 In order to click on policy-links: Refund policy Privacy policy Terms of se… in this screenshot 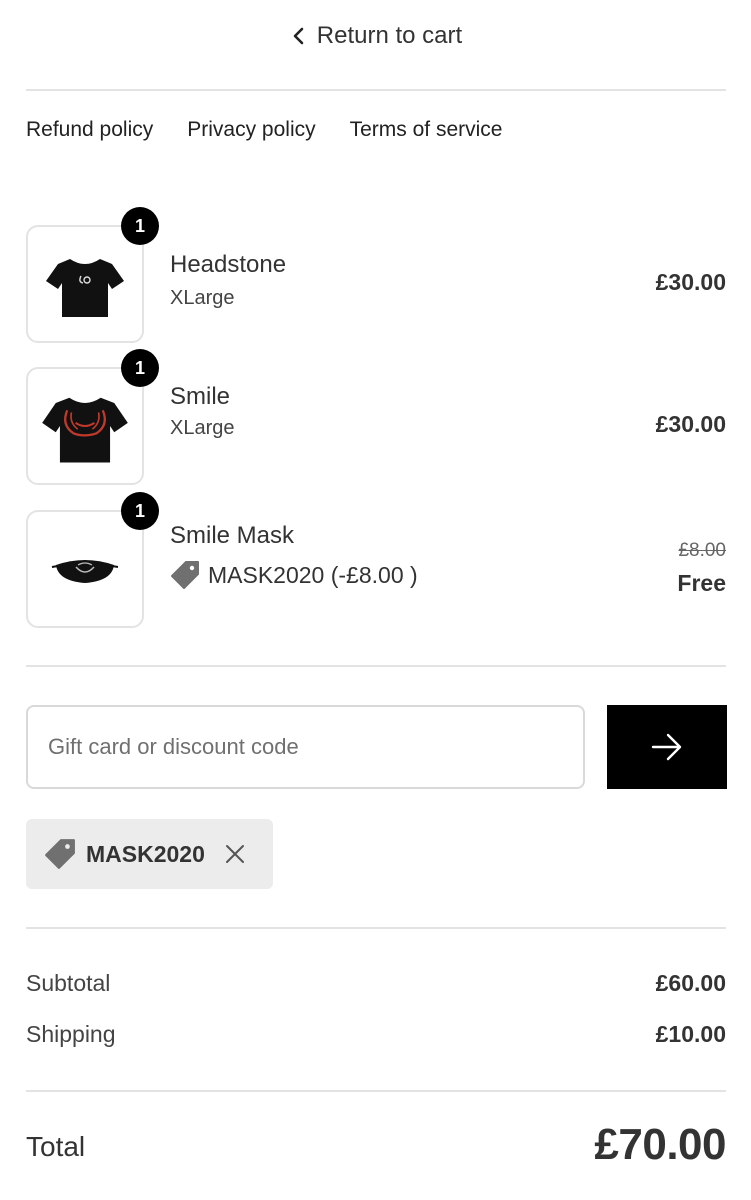, I will do `click(264, 133)`.